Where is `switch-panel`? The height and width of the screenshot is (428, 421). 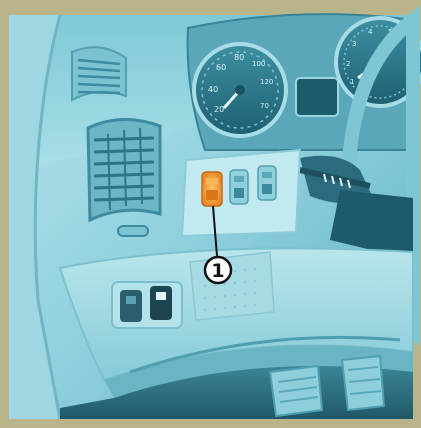
switch-panel is located at coordinates (241, 193).